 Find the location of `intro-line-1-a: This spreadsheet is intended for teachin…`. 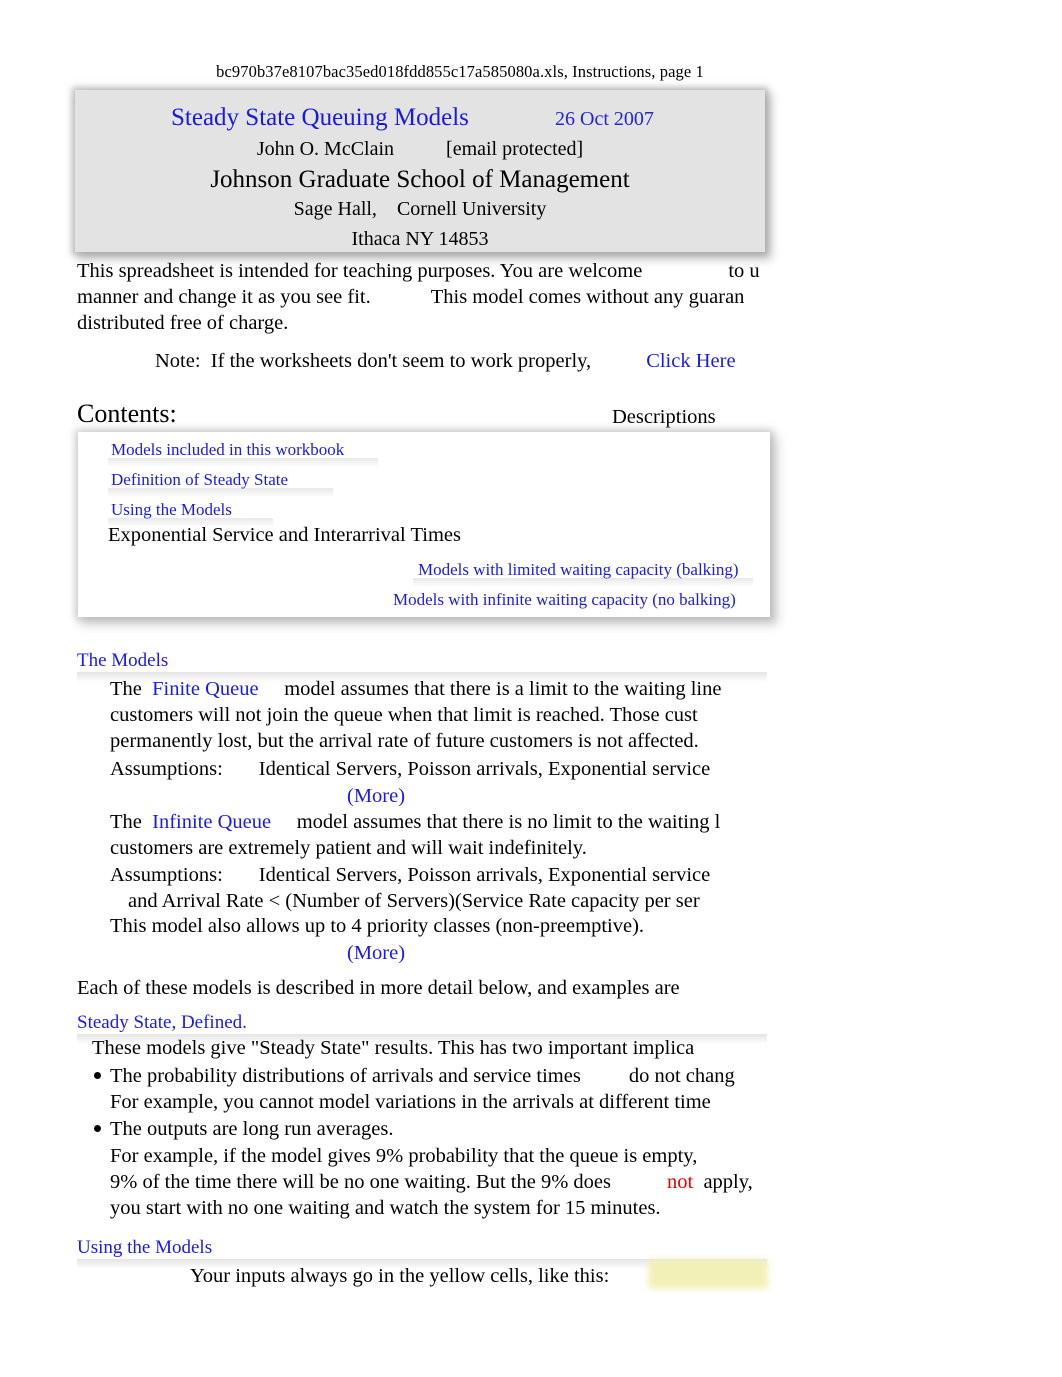

intro-line-1-a: This spreadsheet is intended for teachin… is located at coordinates (360, 271).